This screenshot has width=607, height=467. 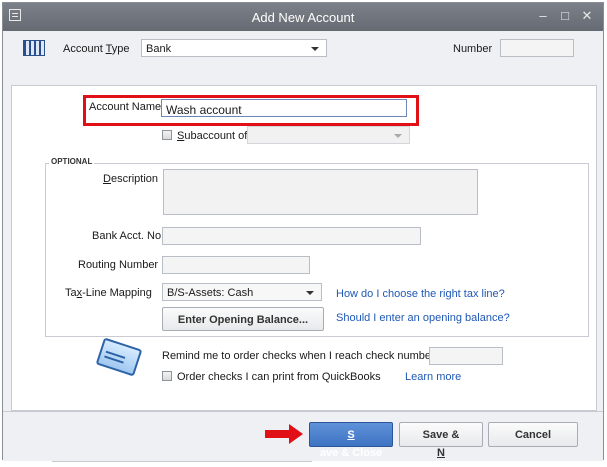 I want to click on tax-line-label: Tax-Line Mapping, so click(x=108, y=293).